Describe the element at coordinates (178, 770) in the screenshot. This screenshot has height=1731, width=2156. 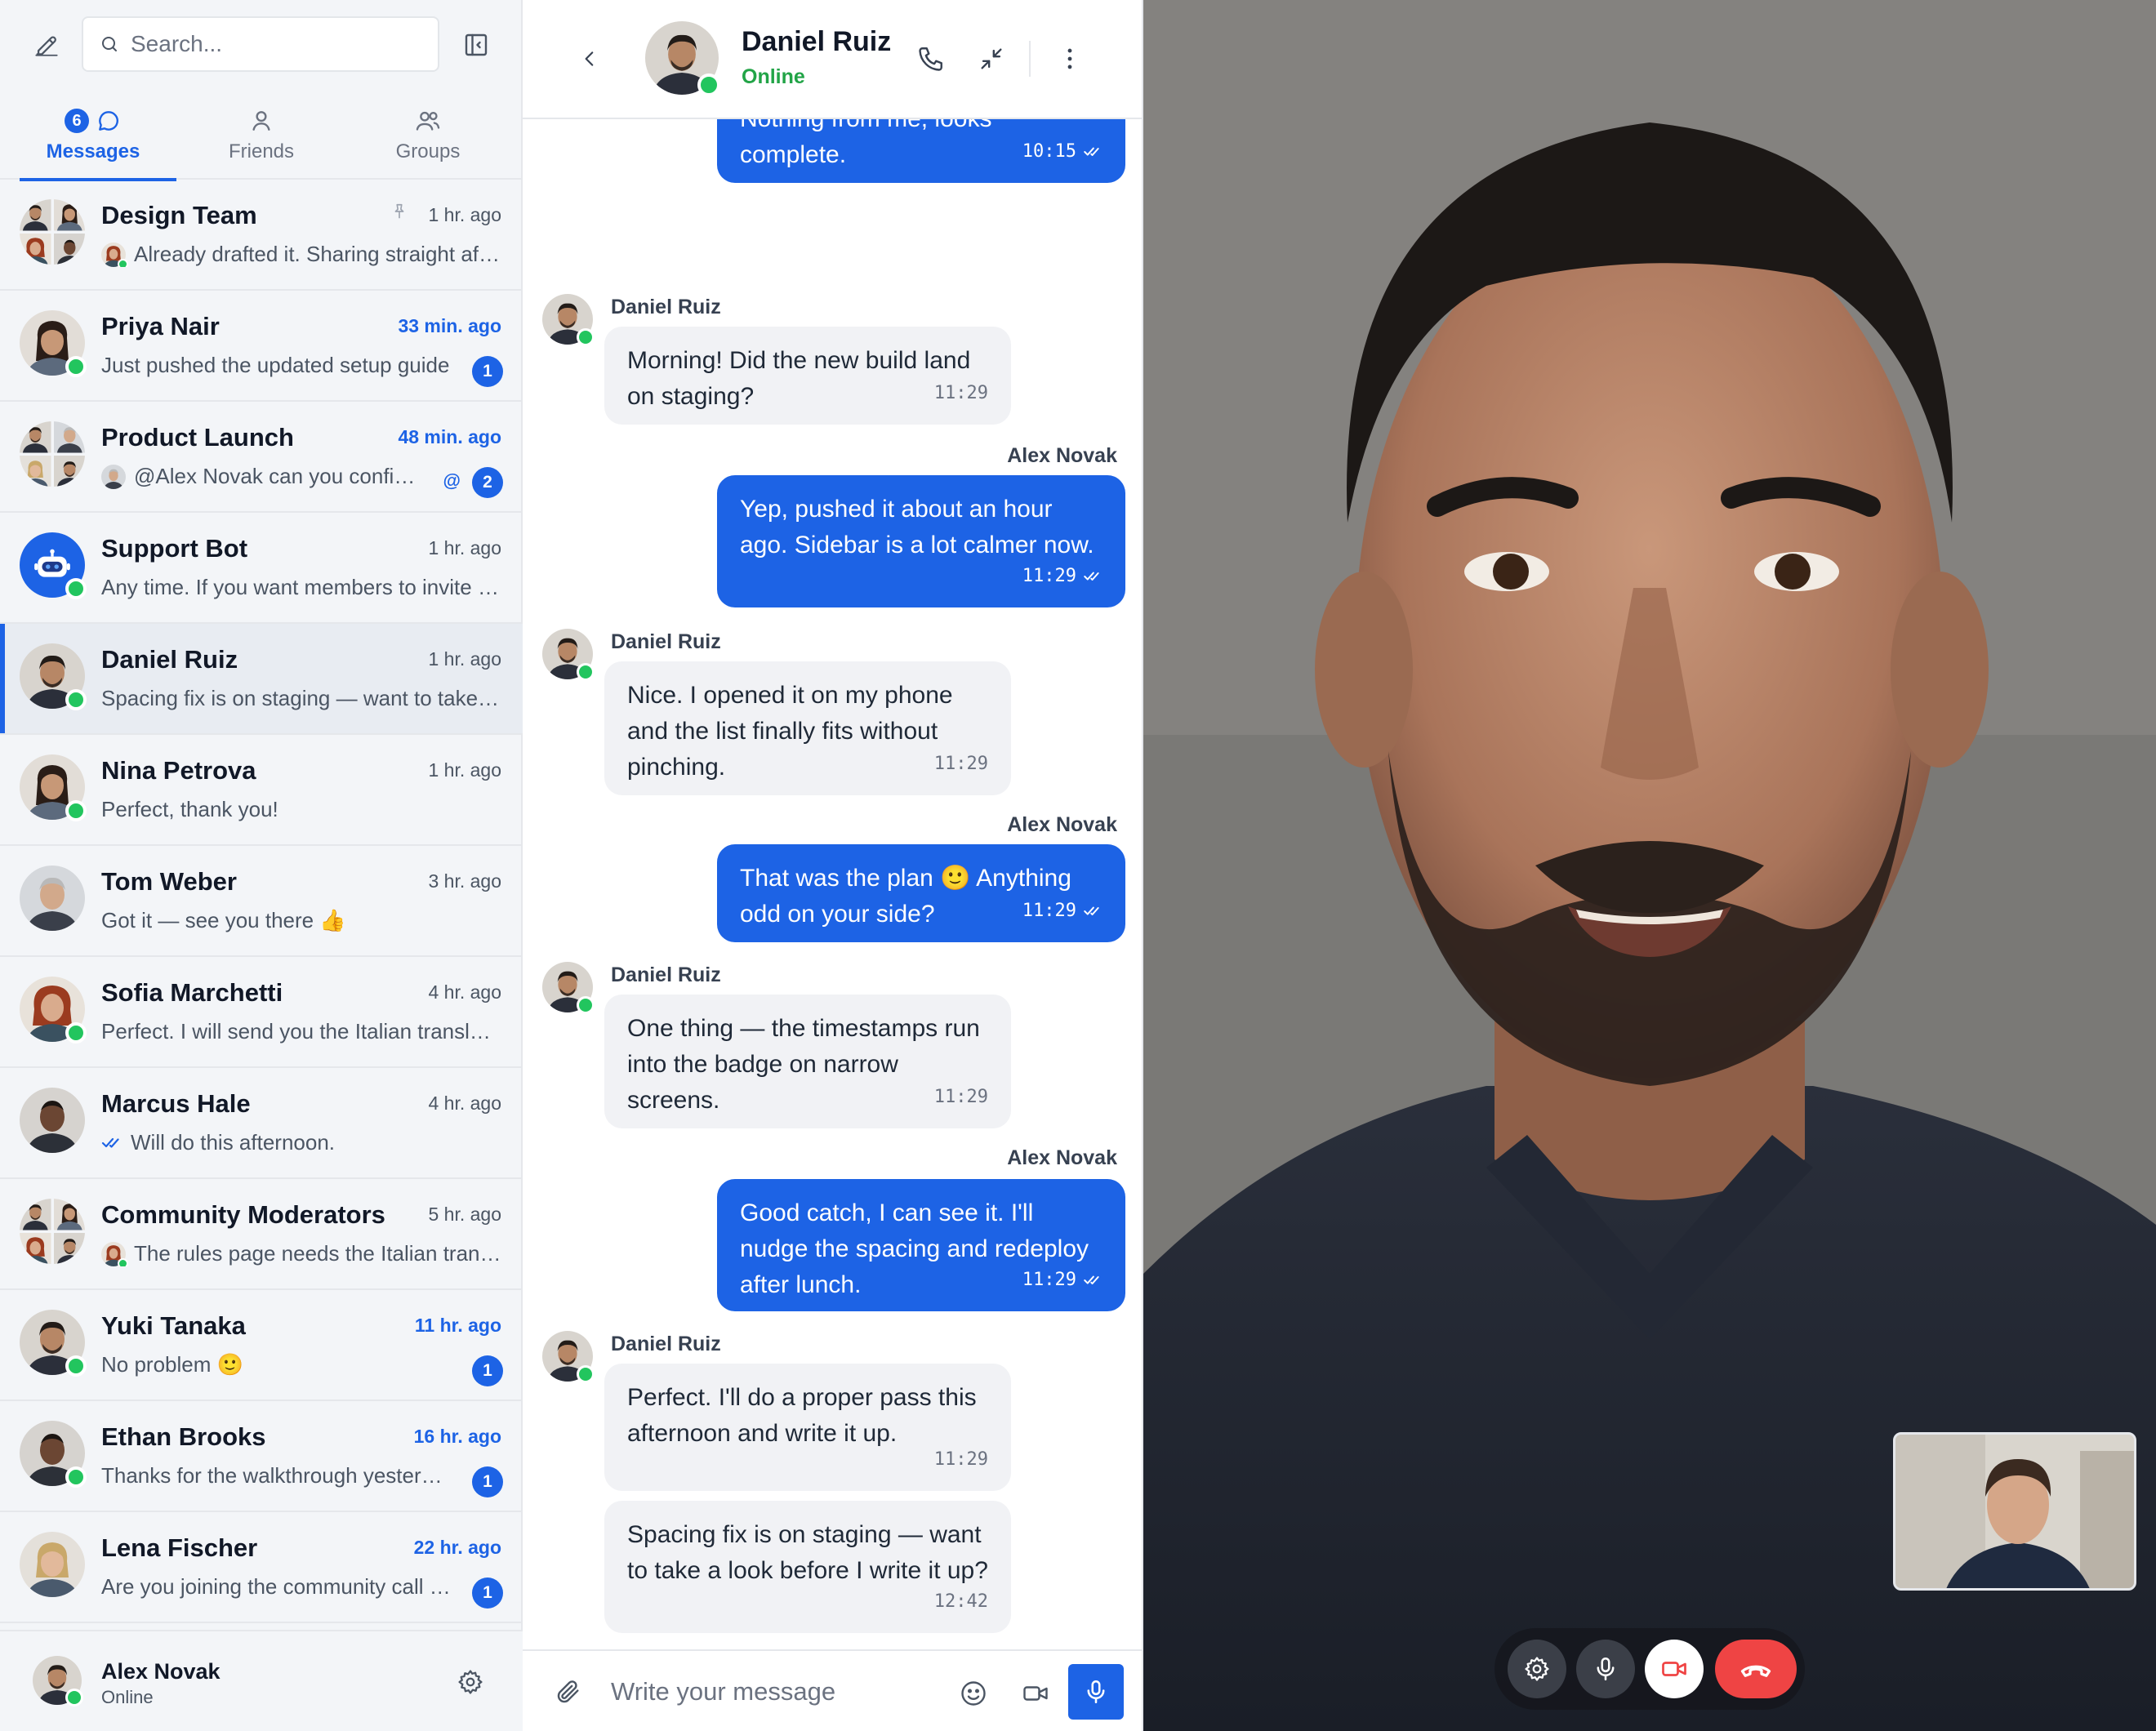
I see `conversation-name: Nina Petrova` at that location.